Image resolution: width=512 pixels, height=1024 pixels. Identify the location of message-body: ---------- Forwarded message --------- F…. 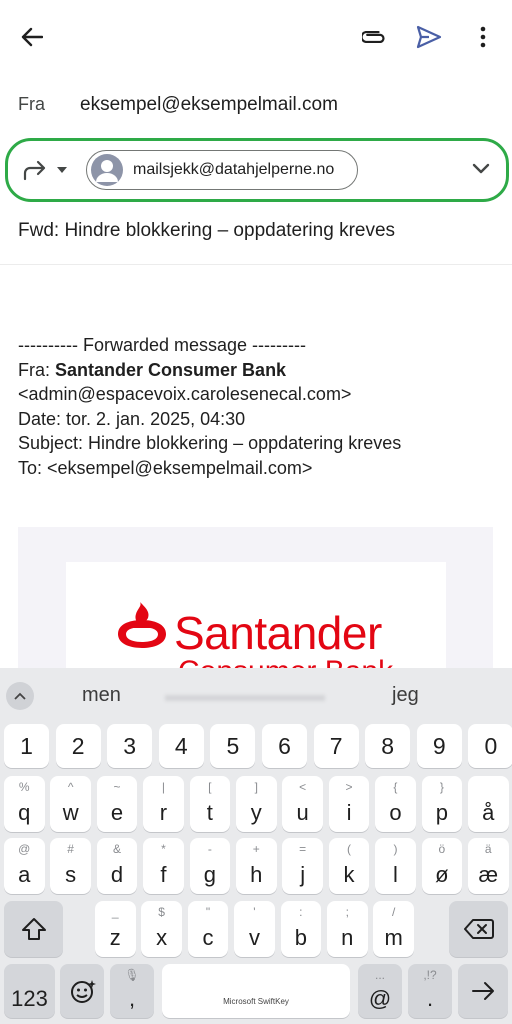
(209, 406).